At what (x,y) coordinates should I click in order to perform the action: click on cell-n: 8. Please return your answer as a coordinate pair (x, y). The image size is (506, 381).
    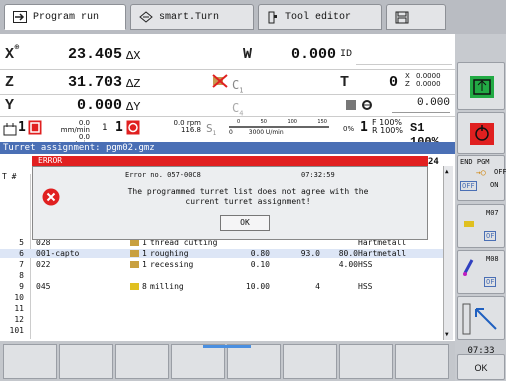
    Looking at the image, I should click on (21, 275).